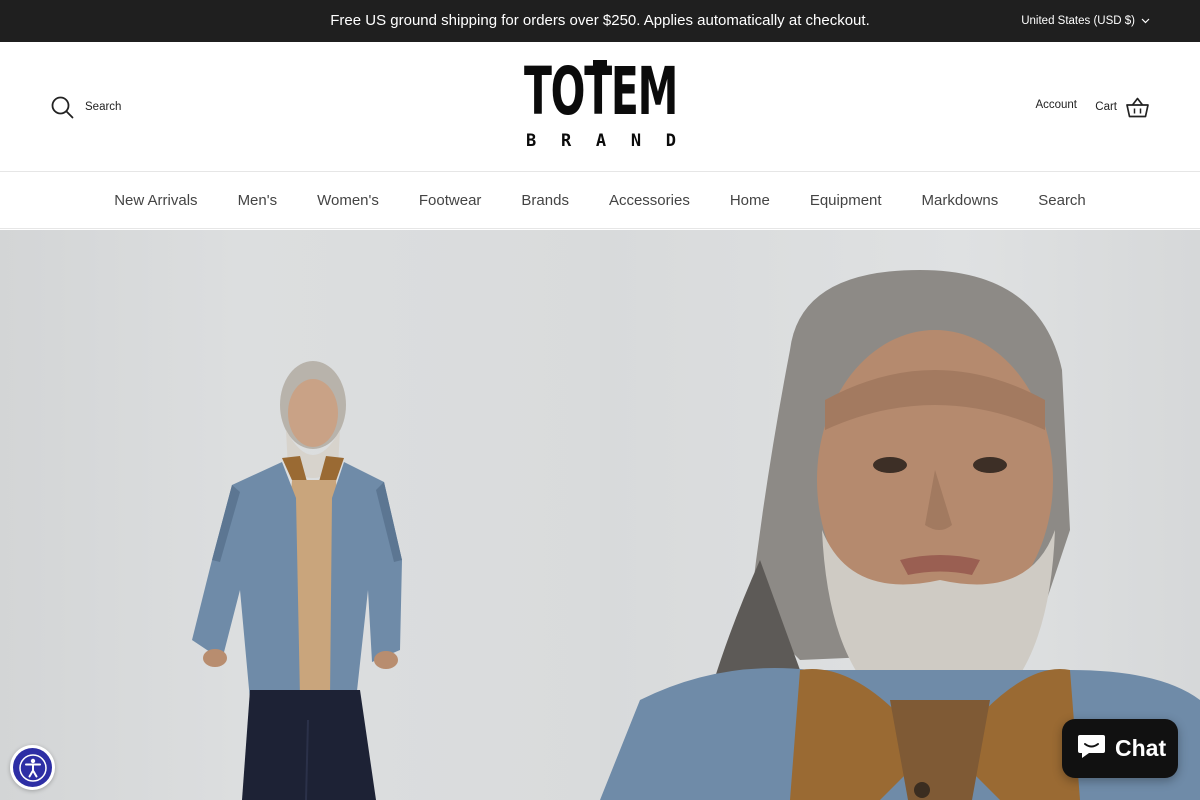 This screenshot has height=800, width=1200. Describe the element at coordinates (1122, 107) in the screenshot. I see `cart-link: Cart` at that location.